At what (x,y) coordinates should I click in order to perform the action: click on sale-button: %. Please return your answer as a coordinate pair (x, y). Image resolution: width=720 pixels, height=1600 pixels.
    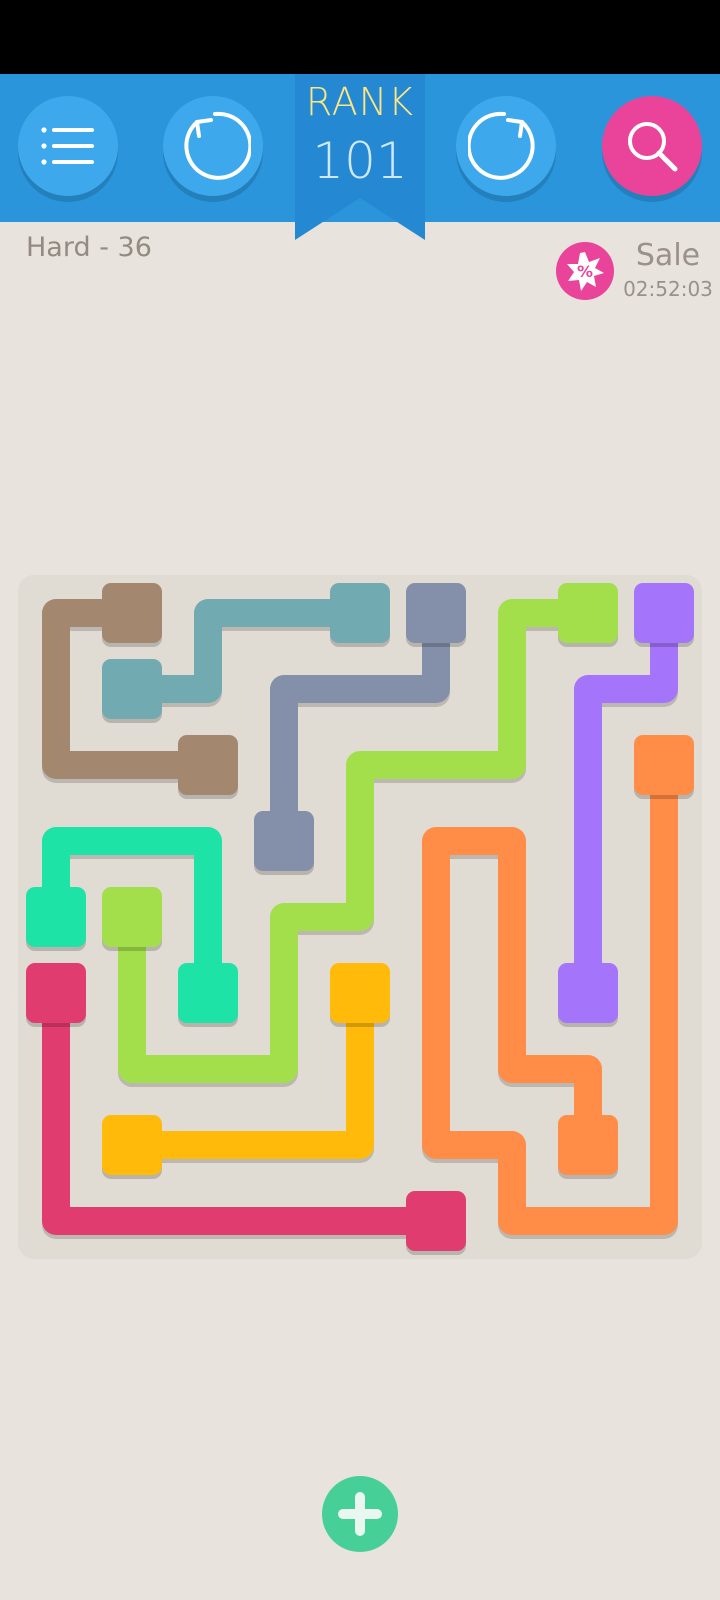
    Looking at the image, I should click on (585, 271).